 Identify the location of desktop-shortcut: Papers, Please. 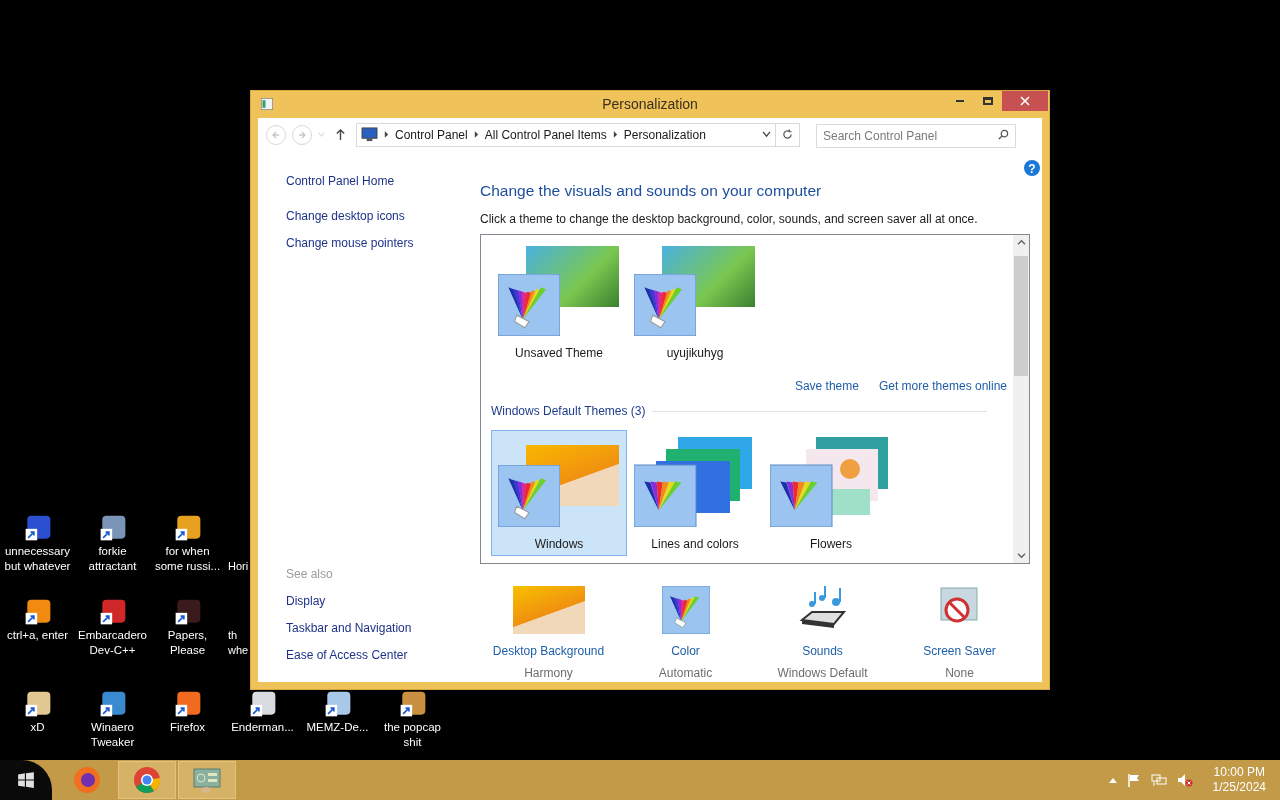
(187, 628).